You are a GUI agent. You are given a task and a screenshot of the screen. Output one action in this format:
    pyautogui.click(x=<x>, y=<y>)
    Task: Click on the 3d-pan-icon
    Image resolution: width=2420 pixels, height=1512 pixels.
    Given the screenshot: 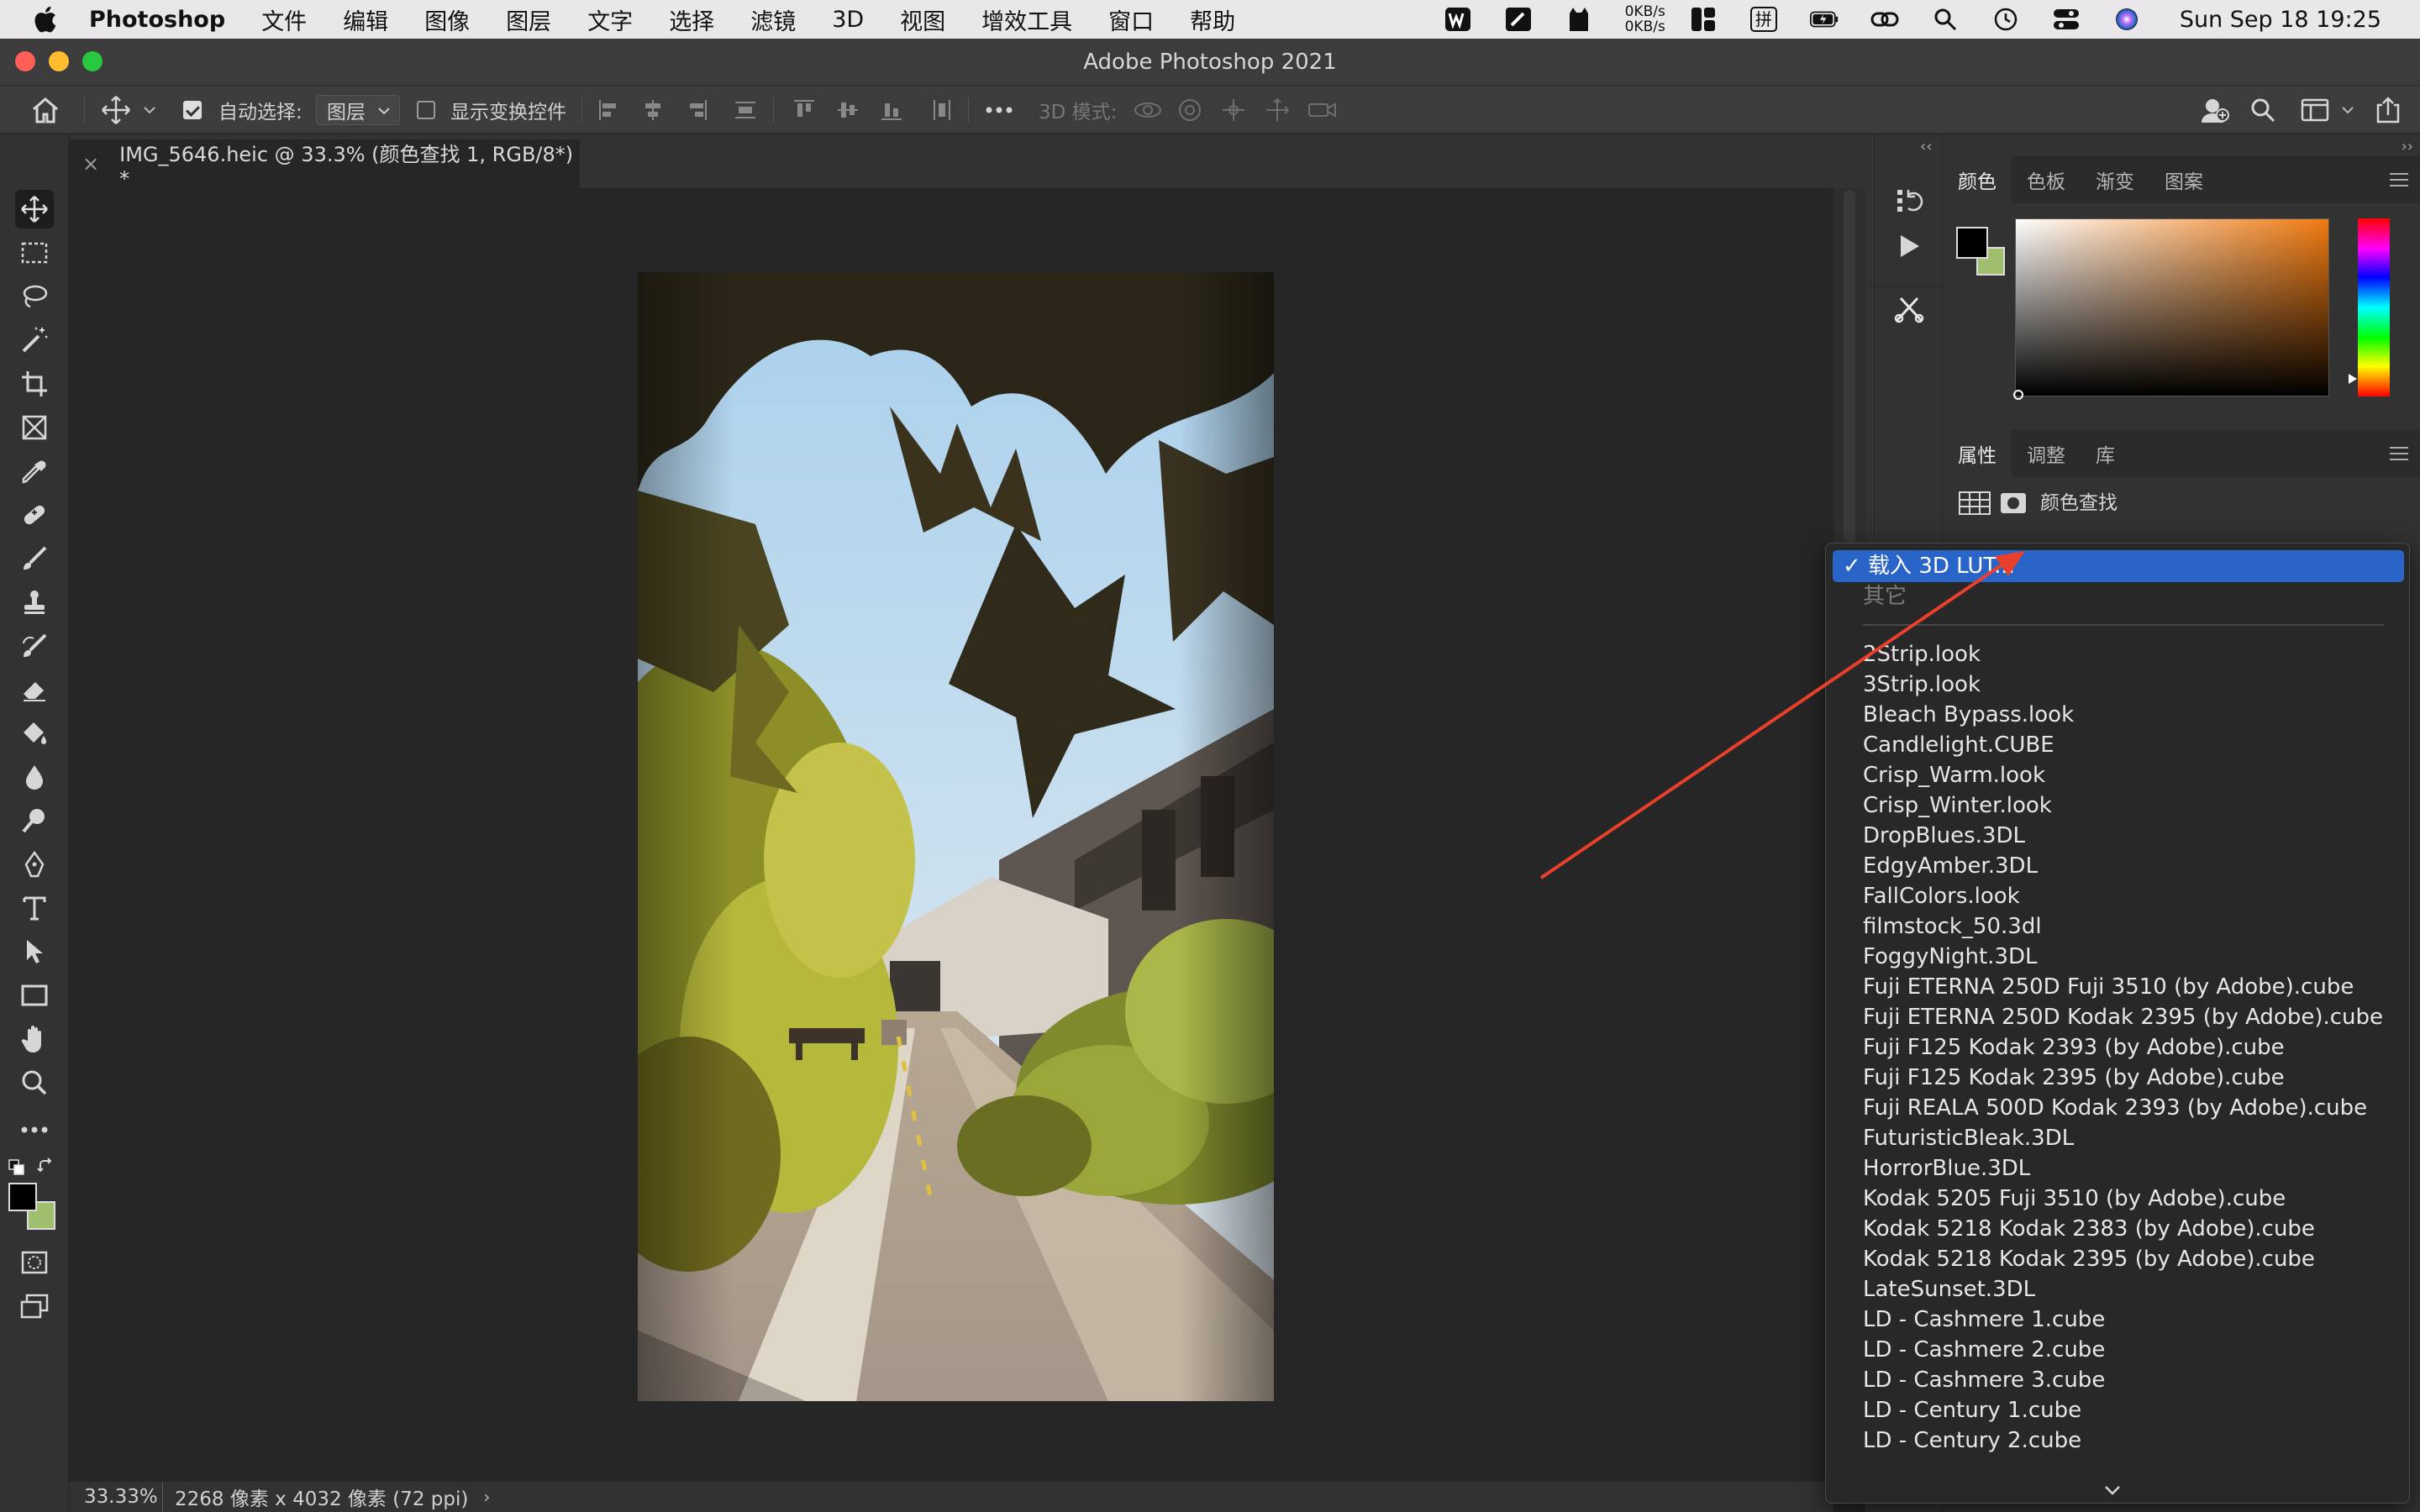 What is the action you would take?
    pyautogui.click(x=1233, y=110)
    